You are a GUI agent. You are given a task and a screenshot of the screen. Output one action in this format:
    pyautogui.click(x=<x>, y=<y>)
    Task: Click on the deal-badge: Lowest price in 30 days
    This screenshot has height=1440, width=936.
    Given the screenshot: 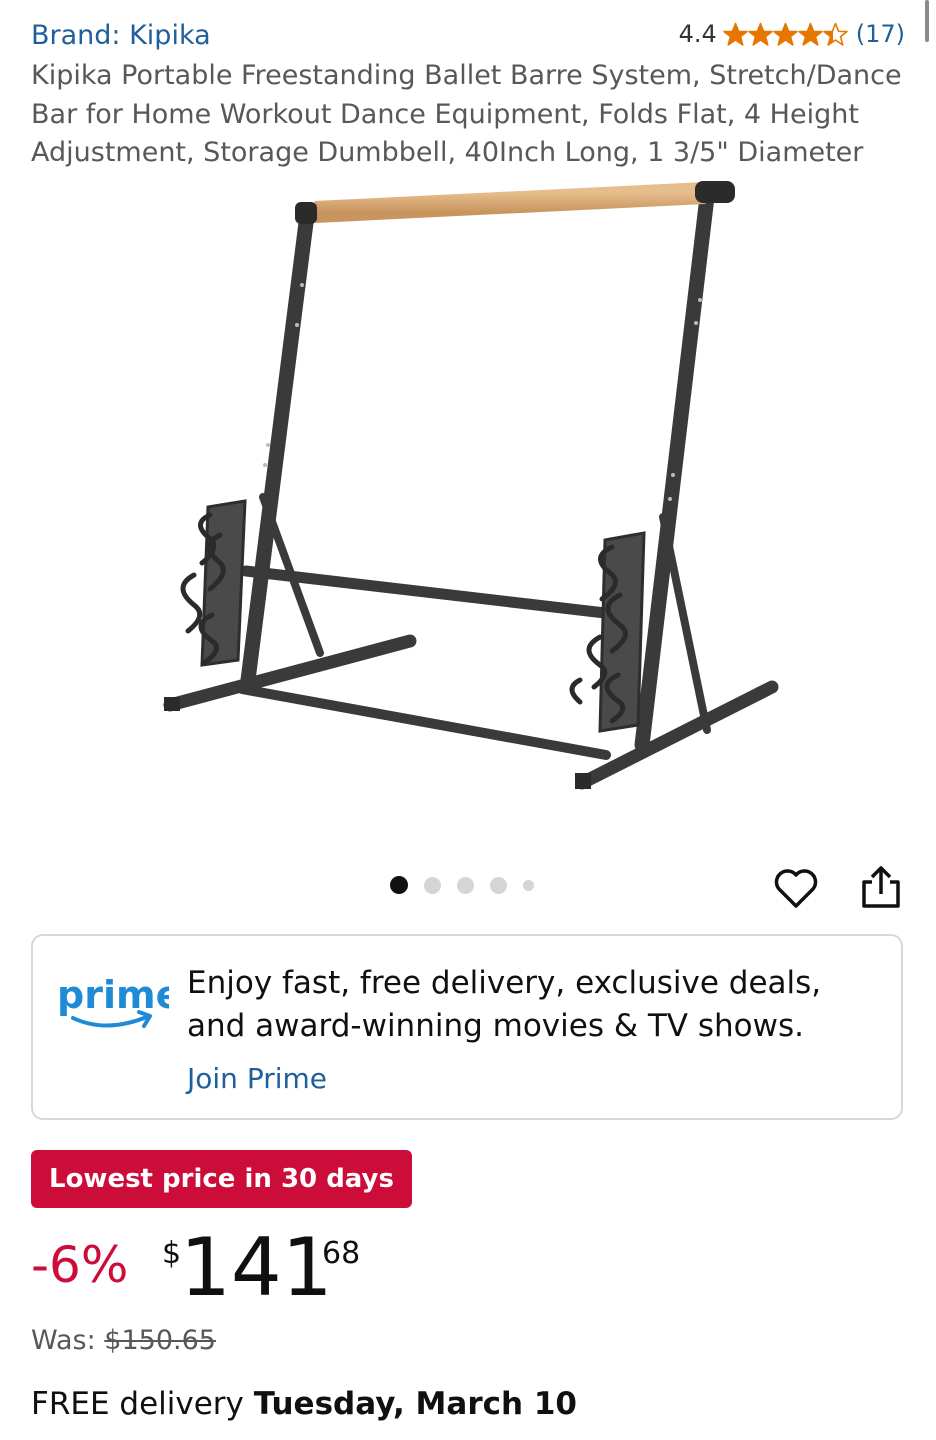 What is the action you would take?
    pyautogui.click(x=221, y=1179)
    